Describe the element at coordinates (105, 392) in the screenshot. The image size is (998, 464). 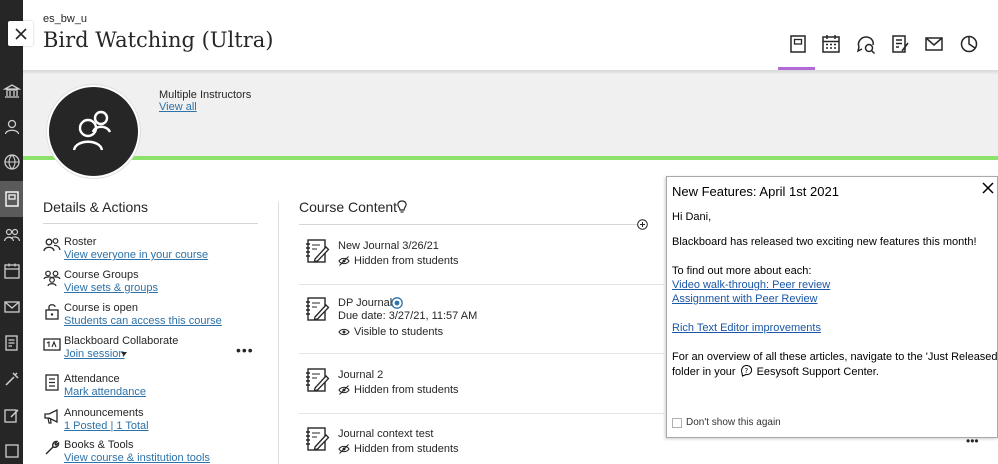
I see `mark-attendance-link: Mark attendance` at that location.